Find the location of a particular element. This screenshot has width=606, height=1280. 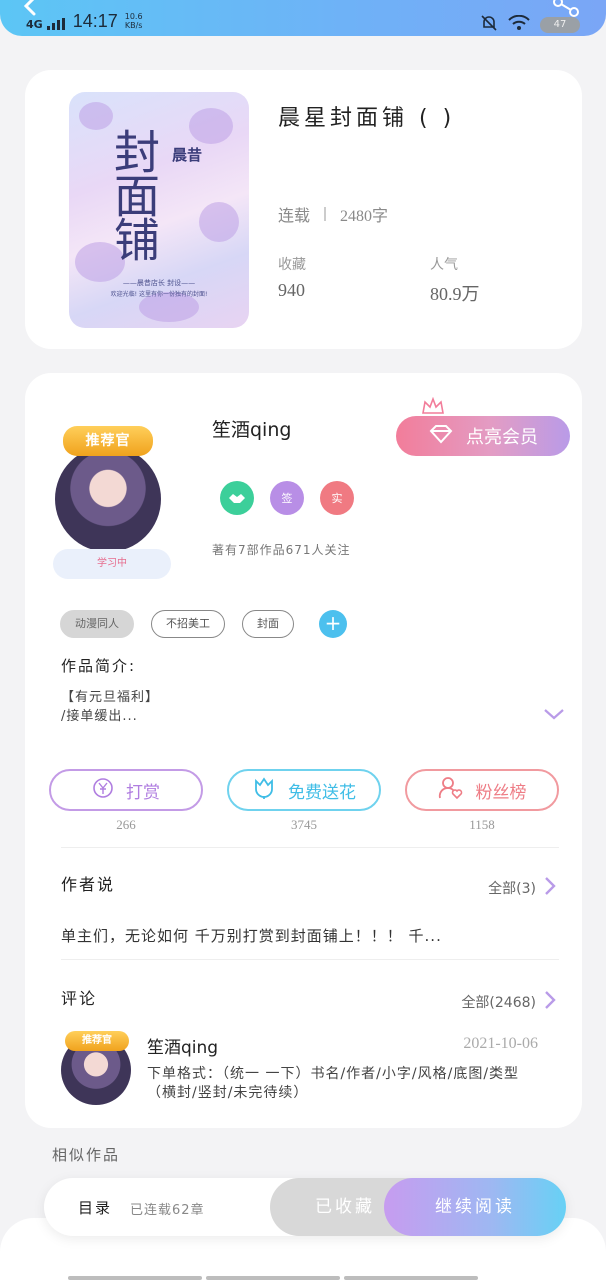

send-flower-button: 免费送花 is located at coordinates (304, 790).